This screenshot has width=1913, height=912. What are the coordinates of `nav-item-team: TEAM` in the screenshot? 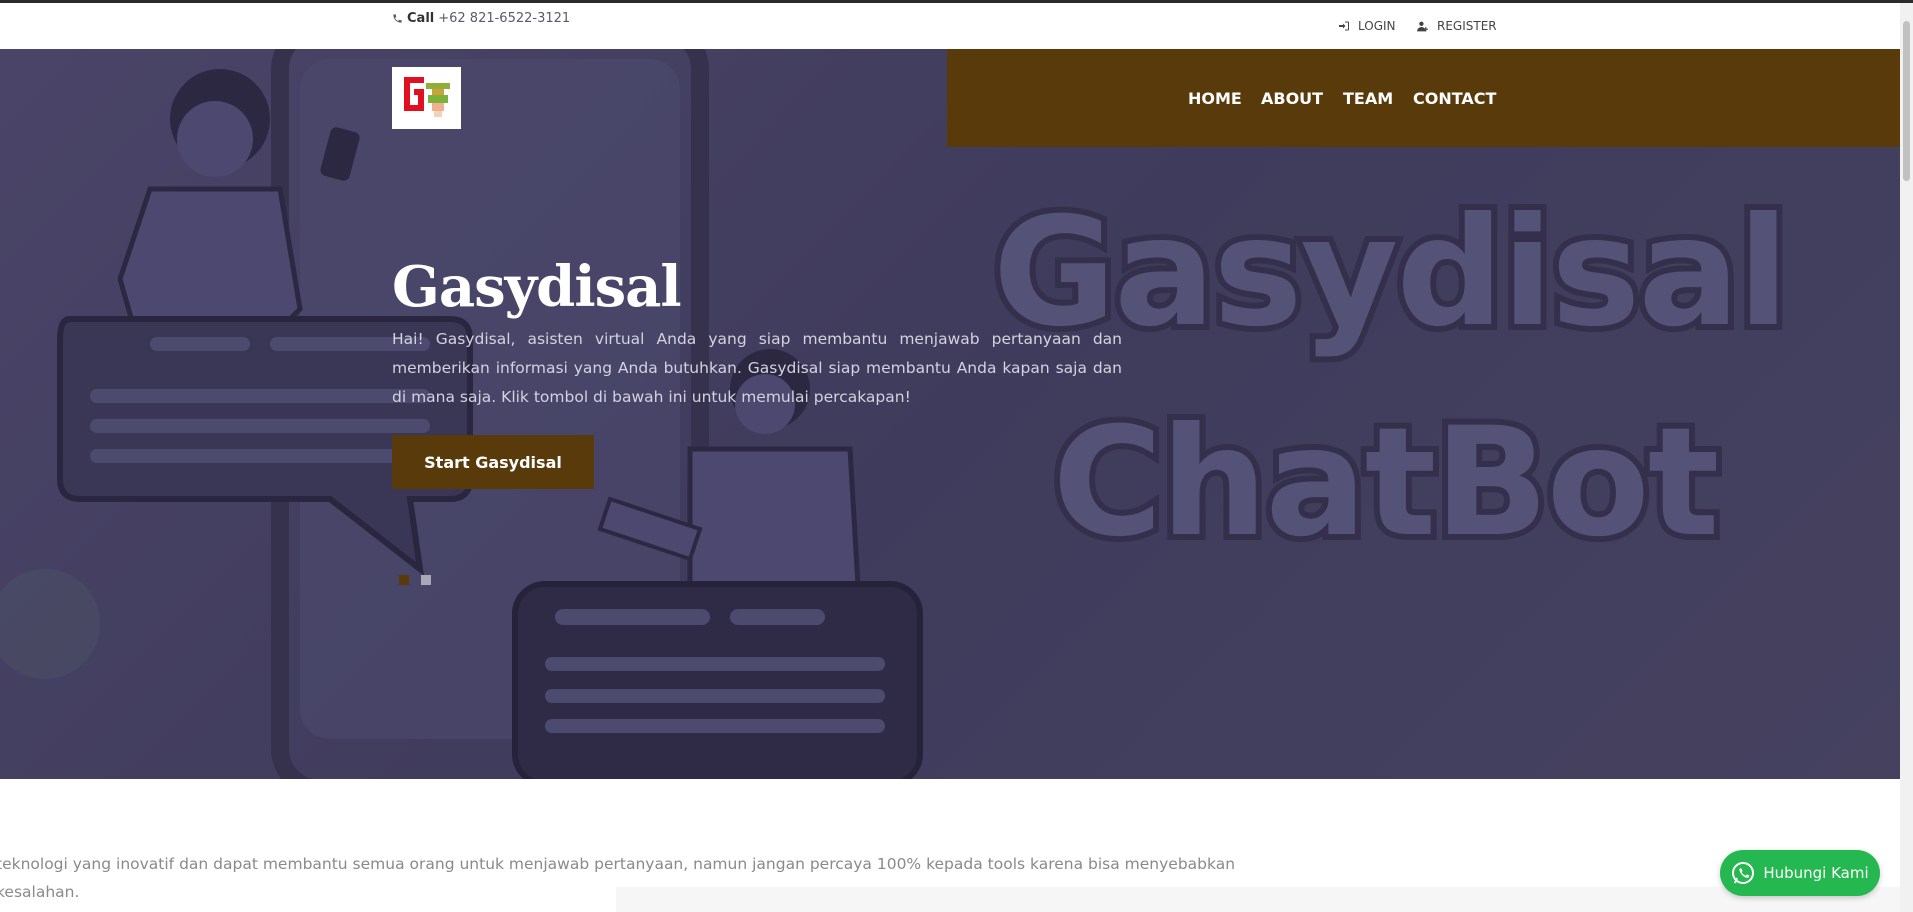 It's located at (1368, 98).